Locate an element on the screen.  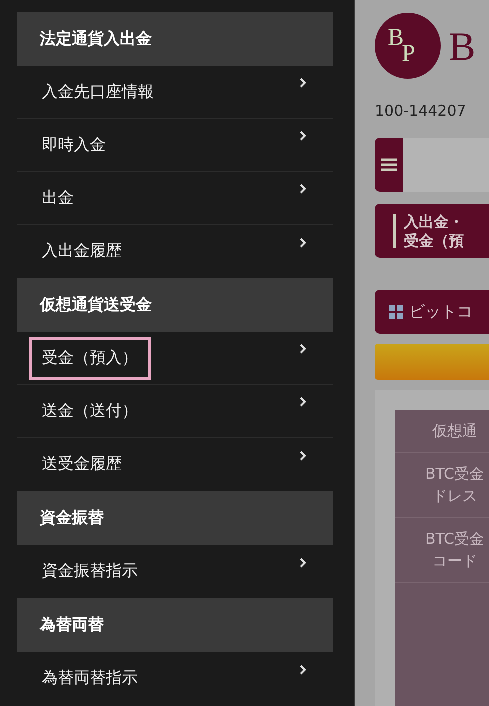
menu-item: 資金振替指示 is located at coordinates (90, 571).